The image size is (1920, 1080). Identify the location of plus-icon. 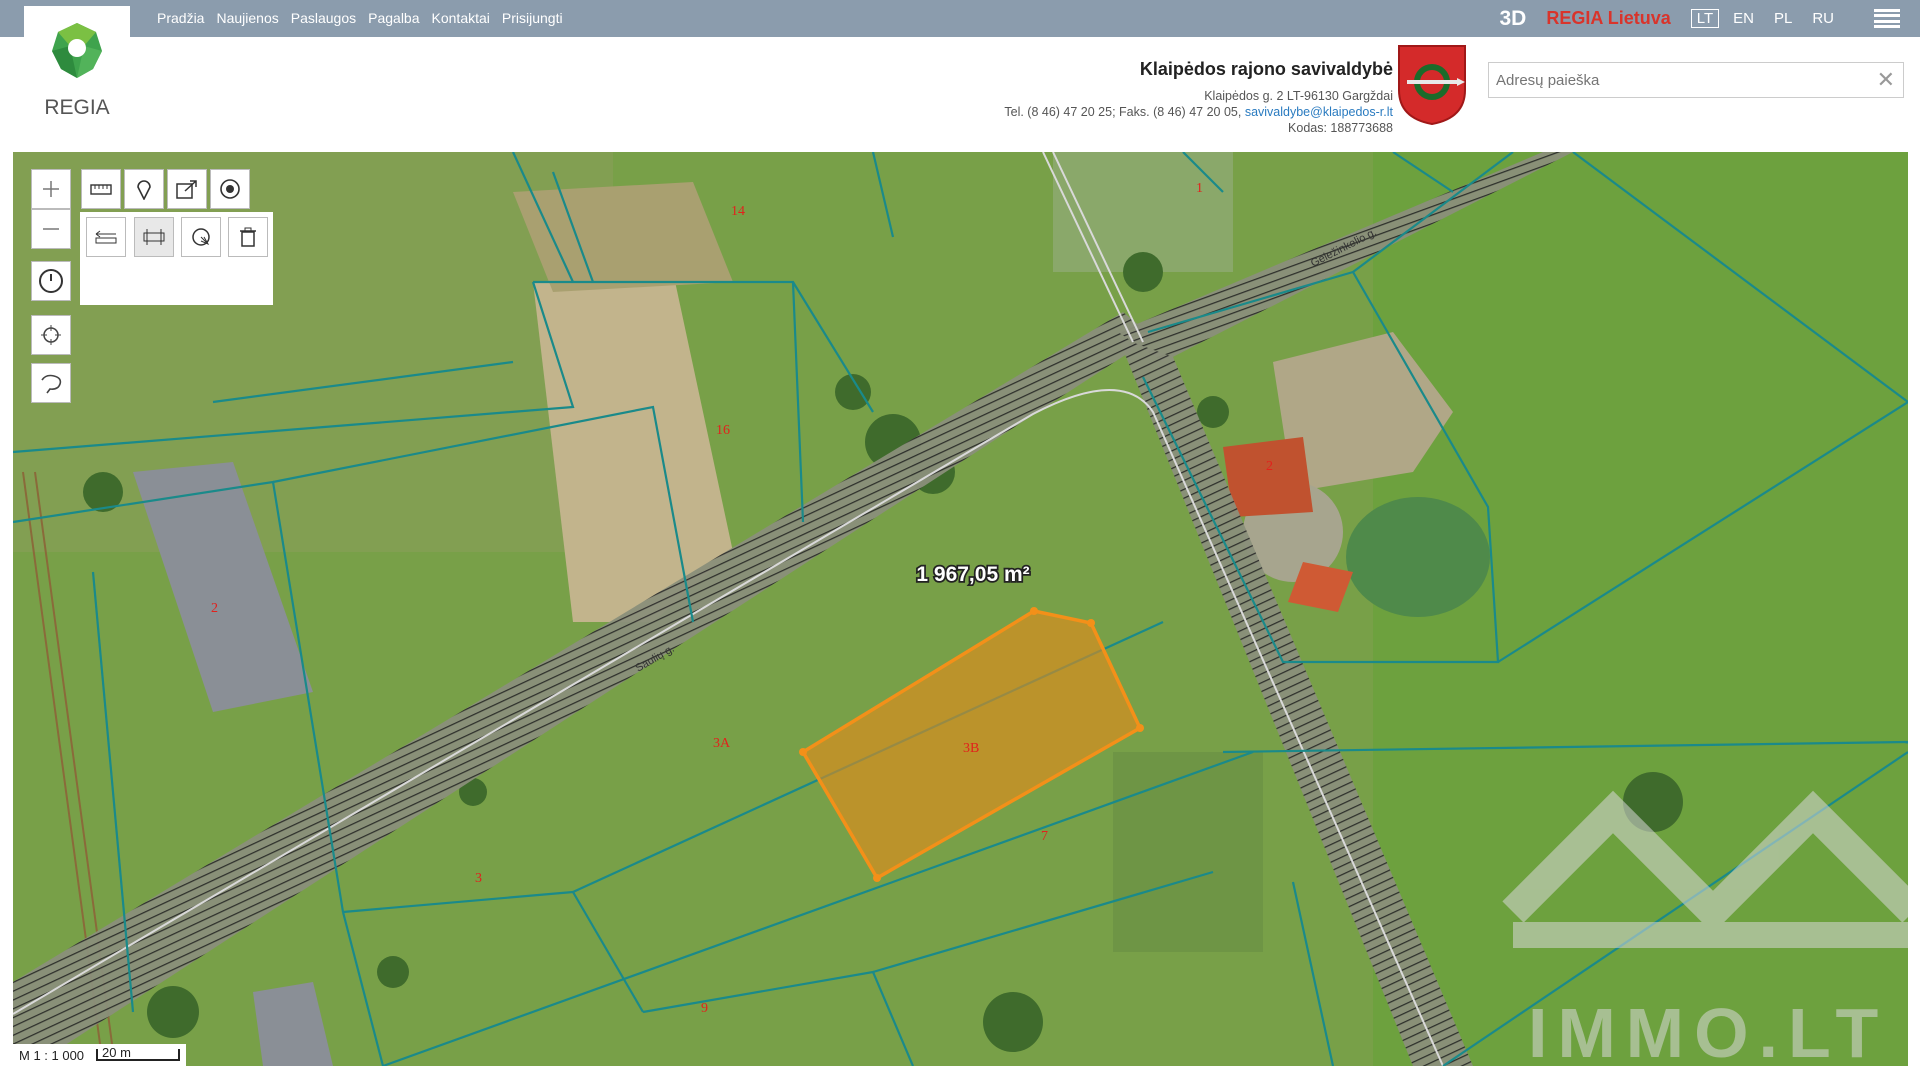
(51, 189).